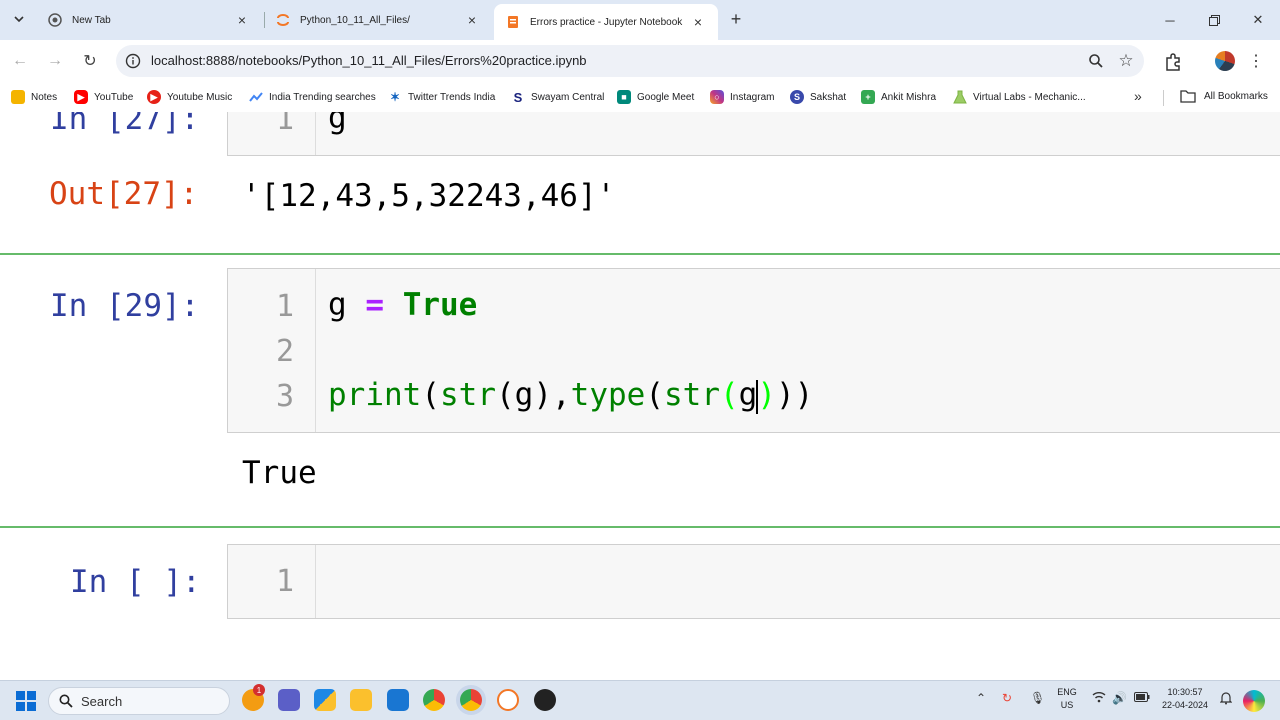 This screenshot has height=720, width=1280. Describe the element at coordinates (253, 697) in the screenshot. I see `weather-app-icon: 1` at that location.